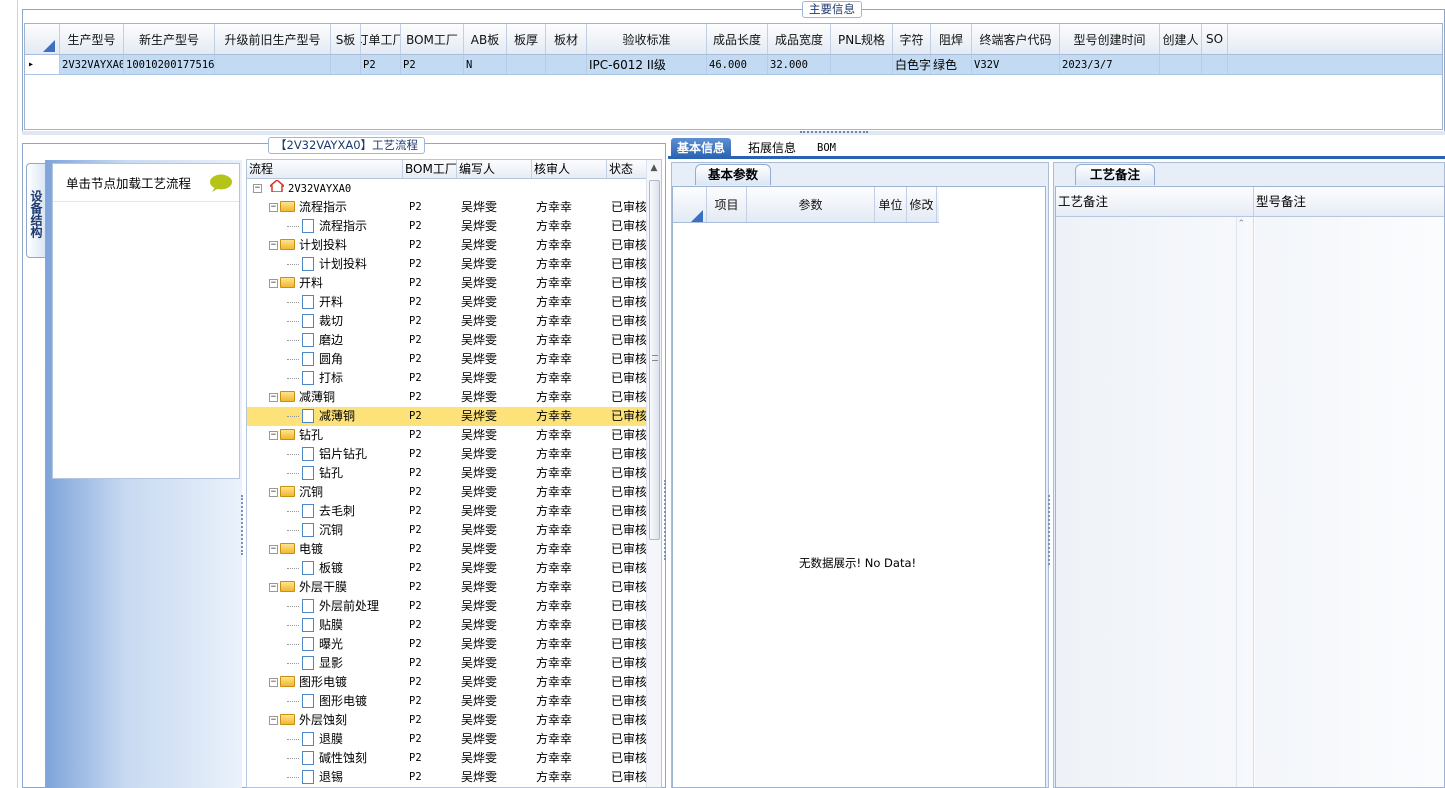  I want to click on tree-root-node: − 2V32VAYXA0, so click(454, 188).